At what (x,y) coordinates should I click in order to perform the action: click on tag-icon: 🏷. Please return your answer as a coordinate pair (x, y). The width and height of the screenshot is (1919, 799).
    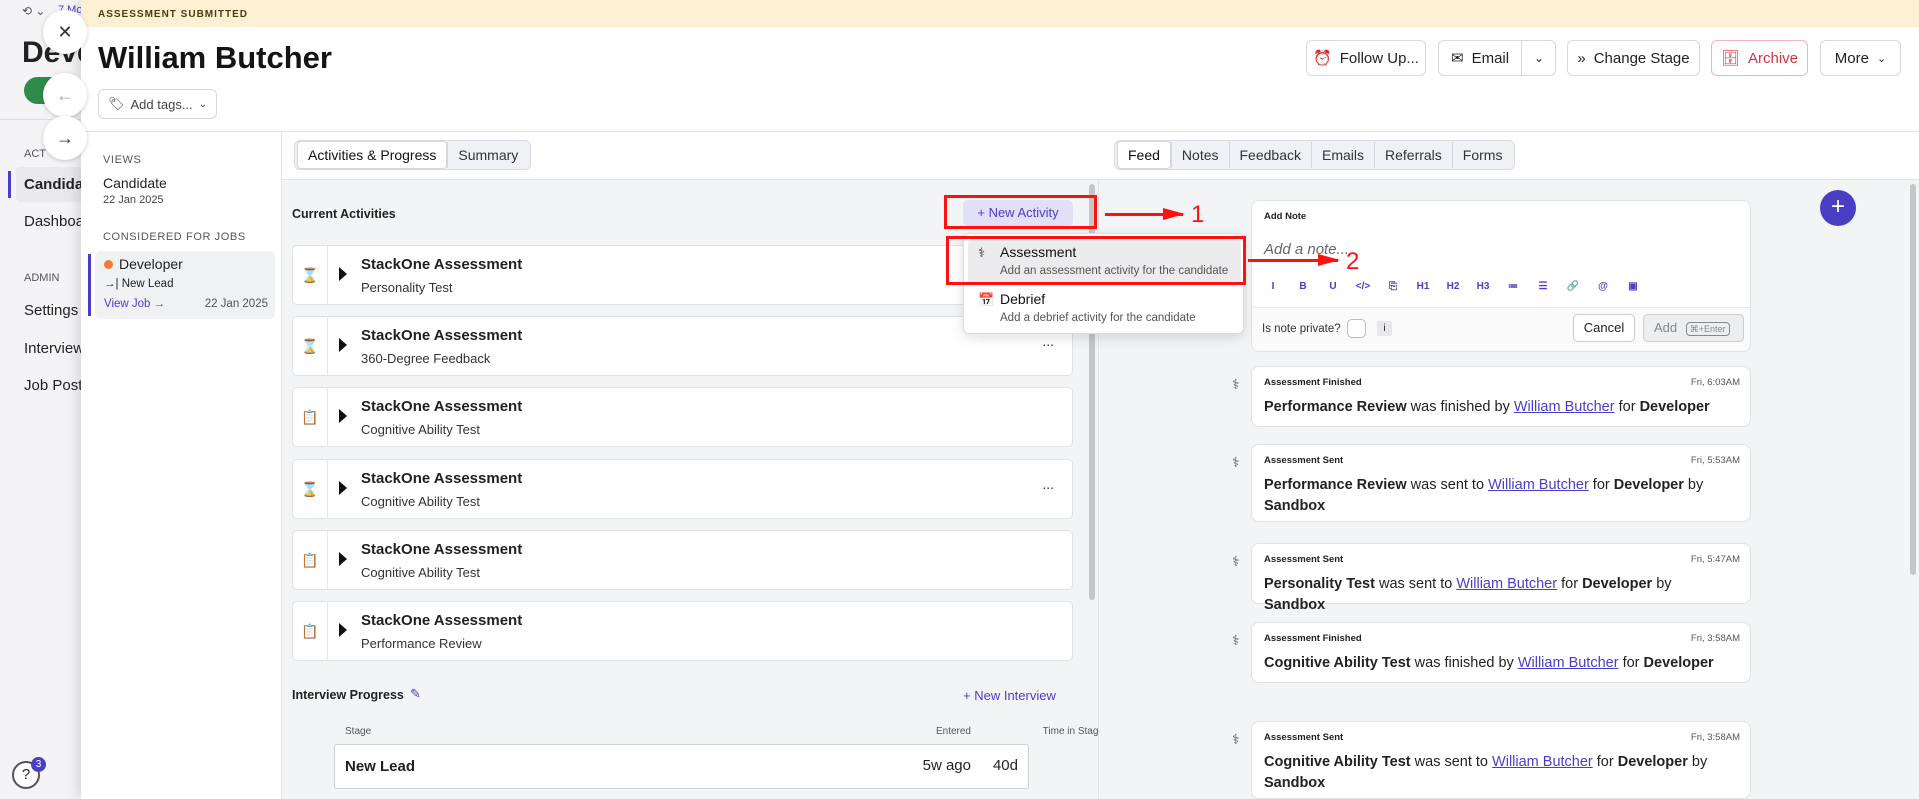
    Looking at the image, I should click on (116, 103).